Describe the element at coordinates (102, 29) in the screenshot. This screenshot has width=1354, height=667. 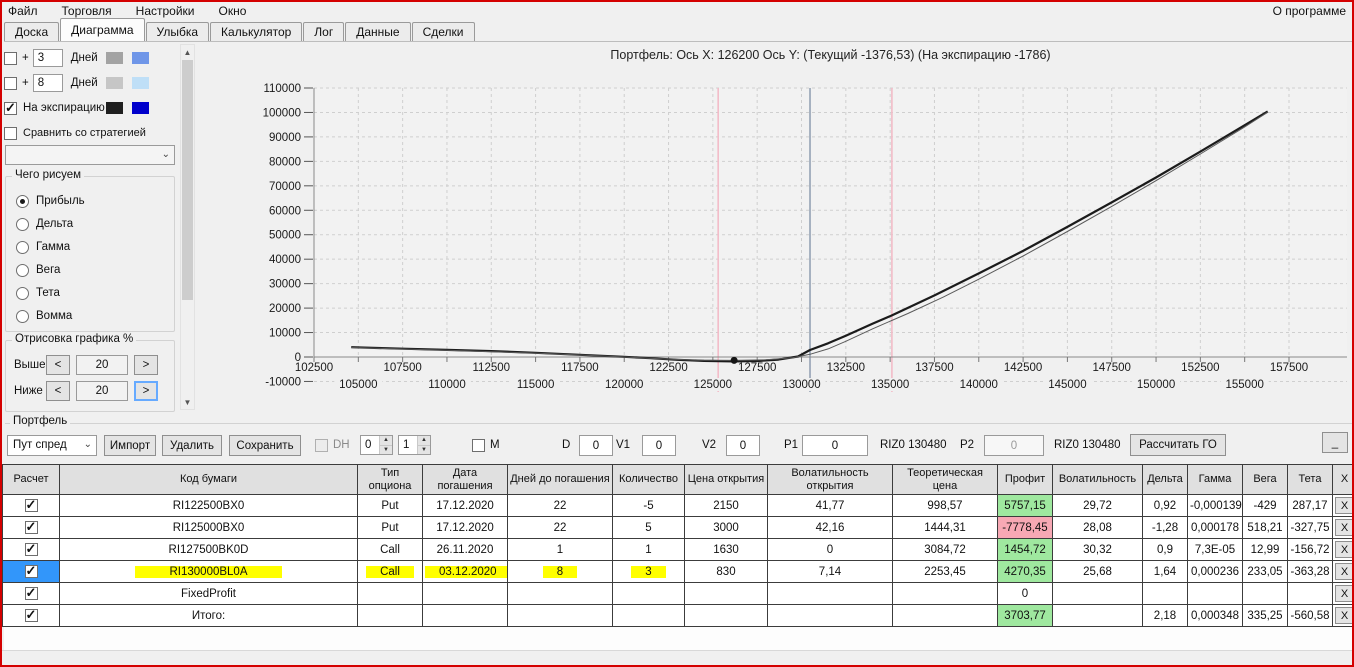
I see `tab-диаграмма: Диаграмма` at that location.